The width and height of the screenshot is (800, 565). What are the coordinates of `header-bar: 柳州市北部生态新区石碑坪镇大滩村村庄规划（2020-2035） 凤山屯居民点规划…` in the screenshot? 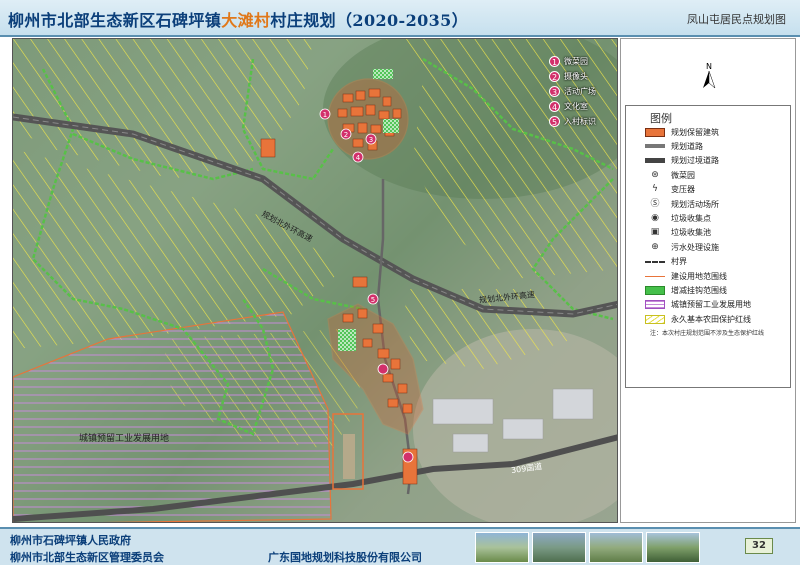 It's located at (400, 18).